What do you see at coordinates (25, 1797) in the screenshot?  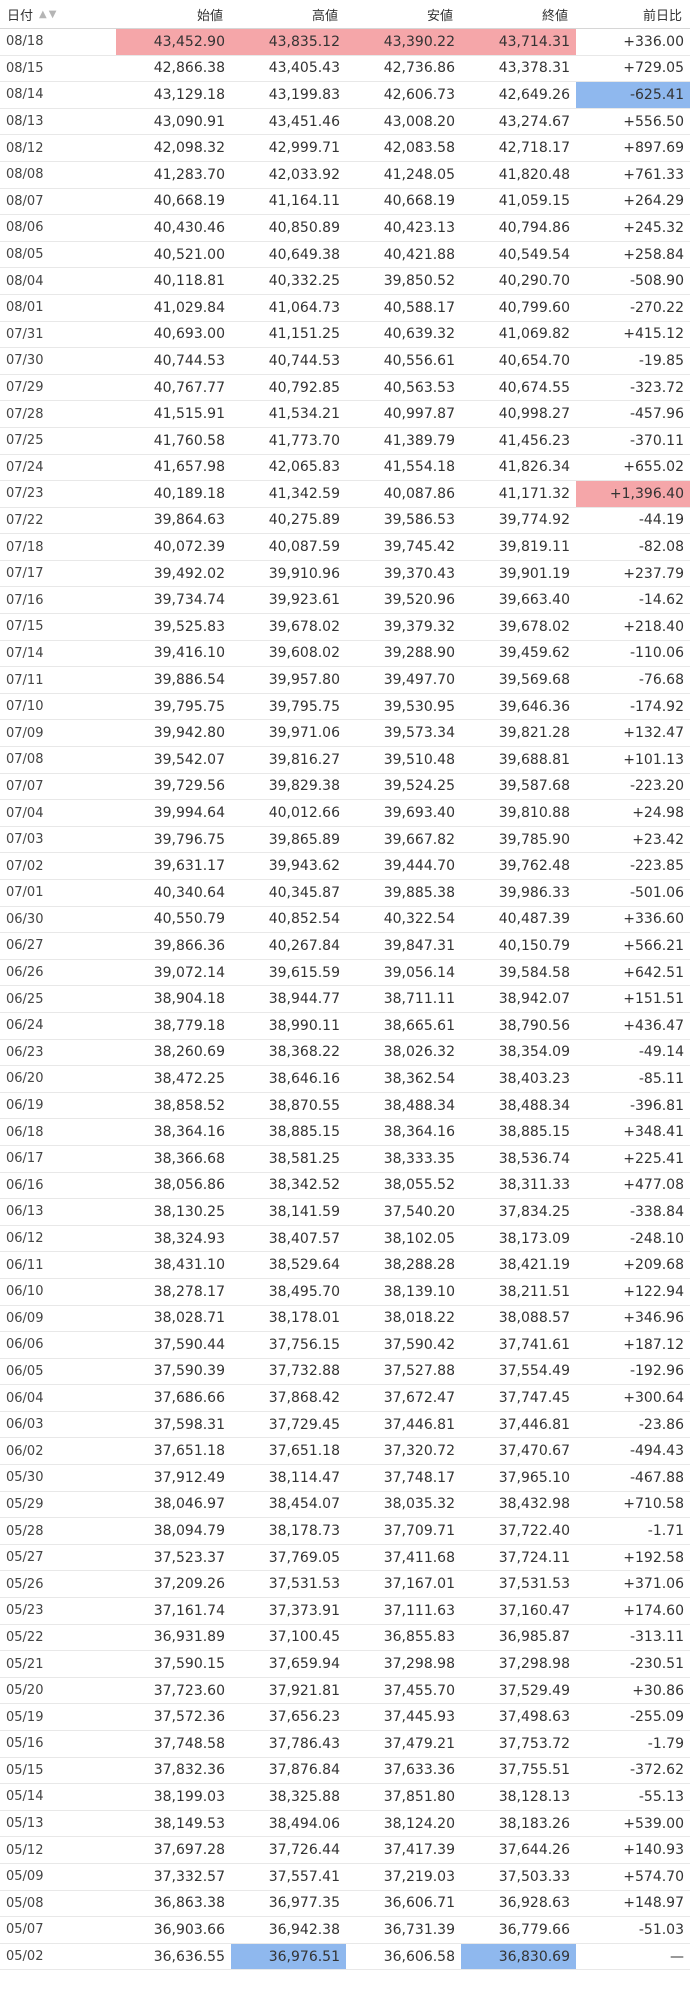 I see `cell-date: 05/14` at bounding box center [25, 1797].